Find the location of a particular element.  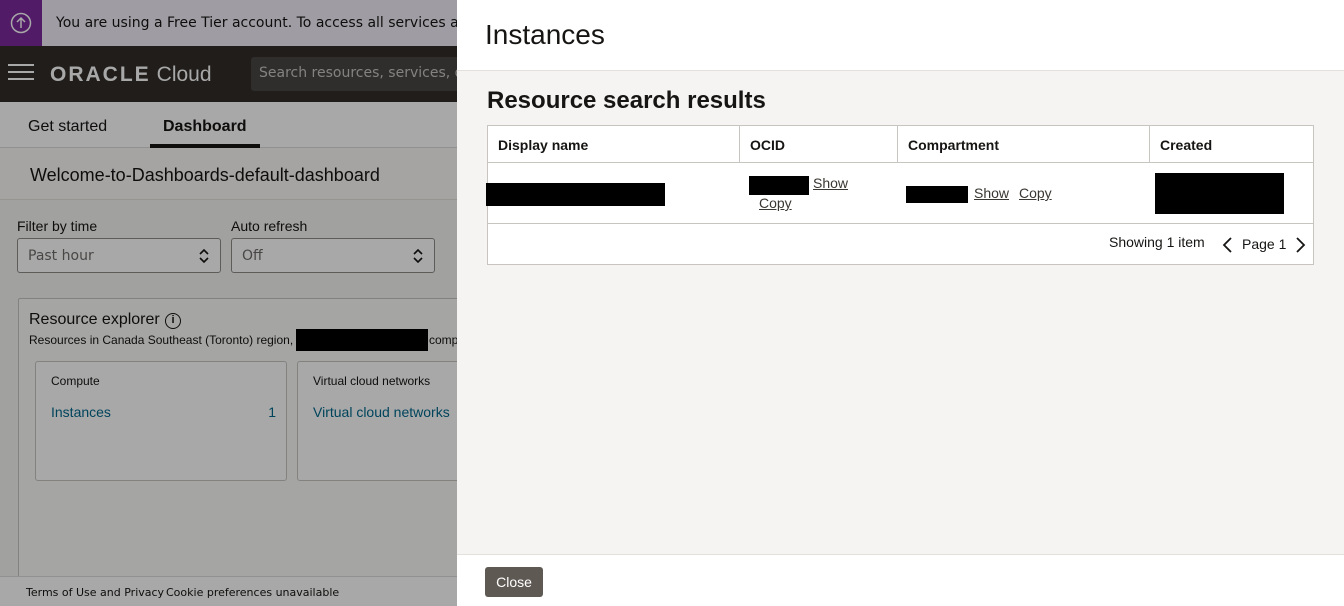

row-divider is located at coordinates (900, 223).